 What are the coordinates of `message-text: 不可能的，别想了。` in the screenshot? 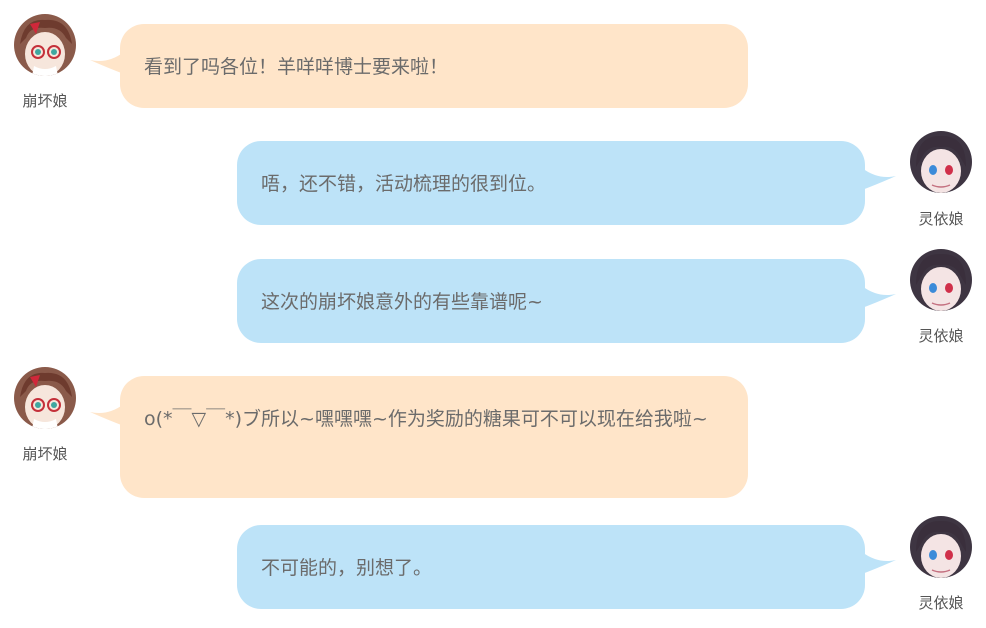 It's located at (347, 568).